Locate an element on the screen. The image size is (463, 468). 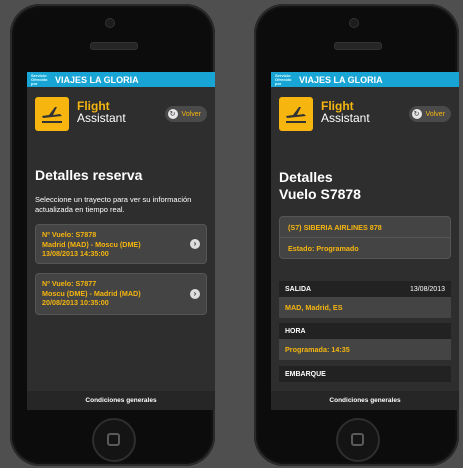
departure-date: 13/08/2013 is located at coordinates (427, 289).